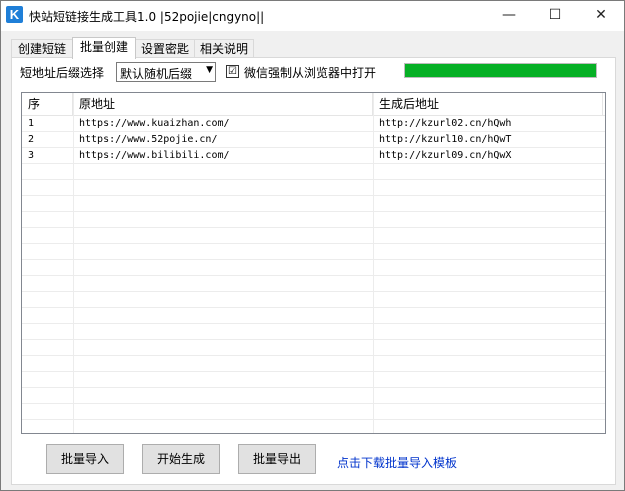  I want to click on window-title: 快站短链接生成工具1.0 |52pojie|cngyno||, so click(147, 17).